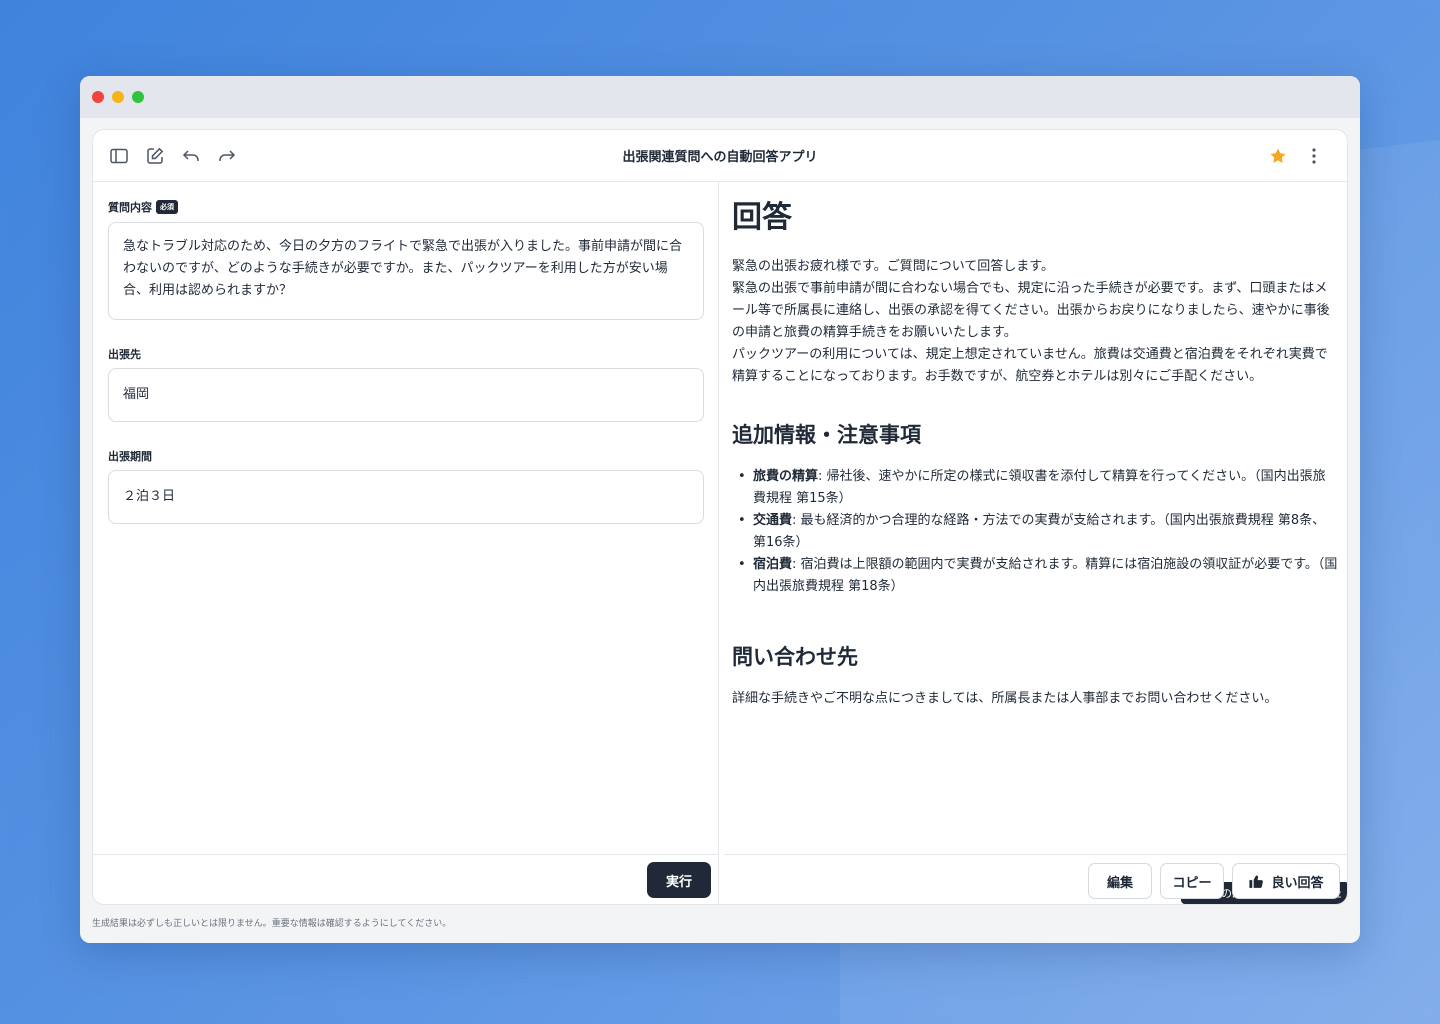 This screenshot has width=1440, height=1024. Describe the element at coordinates (1120, 881) in the screenshot. I see `edit-button: 編集` at that location.